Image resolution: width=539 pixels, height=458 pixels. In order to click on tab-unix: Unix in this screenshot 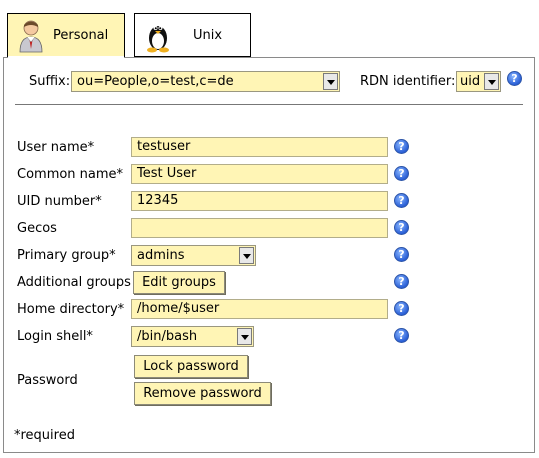, I will do `click(192, 35)`.